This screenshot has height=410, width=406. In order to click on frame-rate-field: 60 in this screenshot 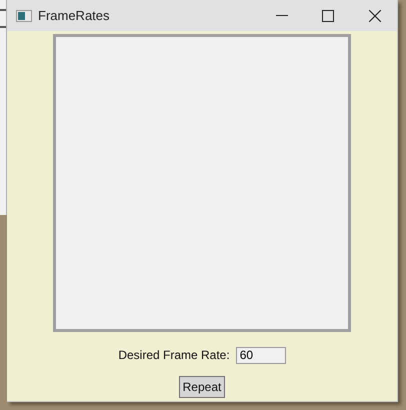, I will do `click(261, 355)`.